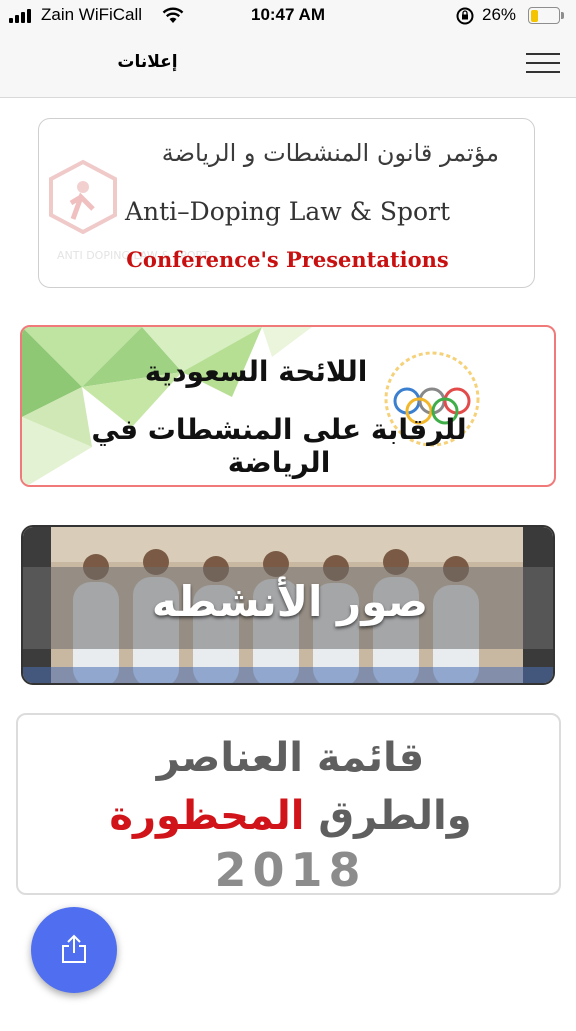 The image size is (576, 1031). Describe the element at coordinates (290, 869) in the screenshot. I see `prohibited-list-year: 2018` at that location.